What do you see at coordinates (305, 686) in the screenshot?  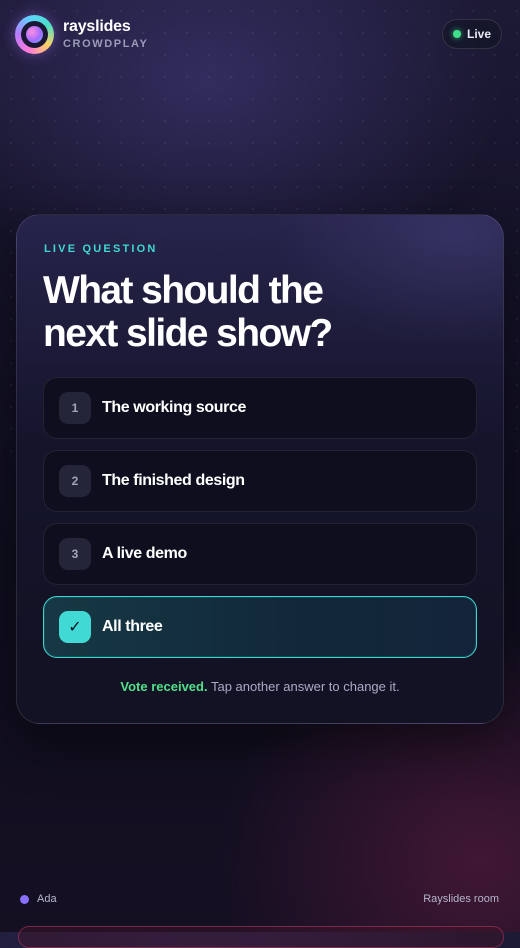 I see `vote-hint-text: Tap another answer to change it.` at bounding box center [305, 686].